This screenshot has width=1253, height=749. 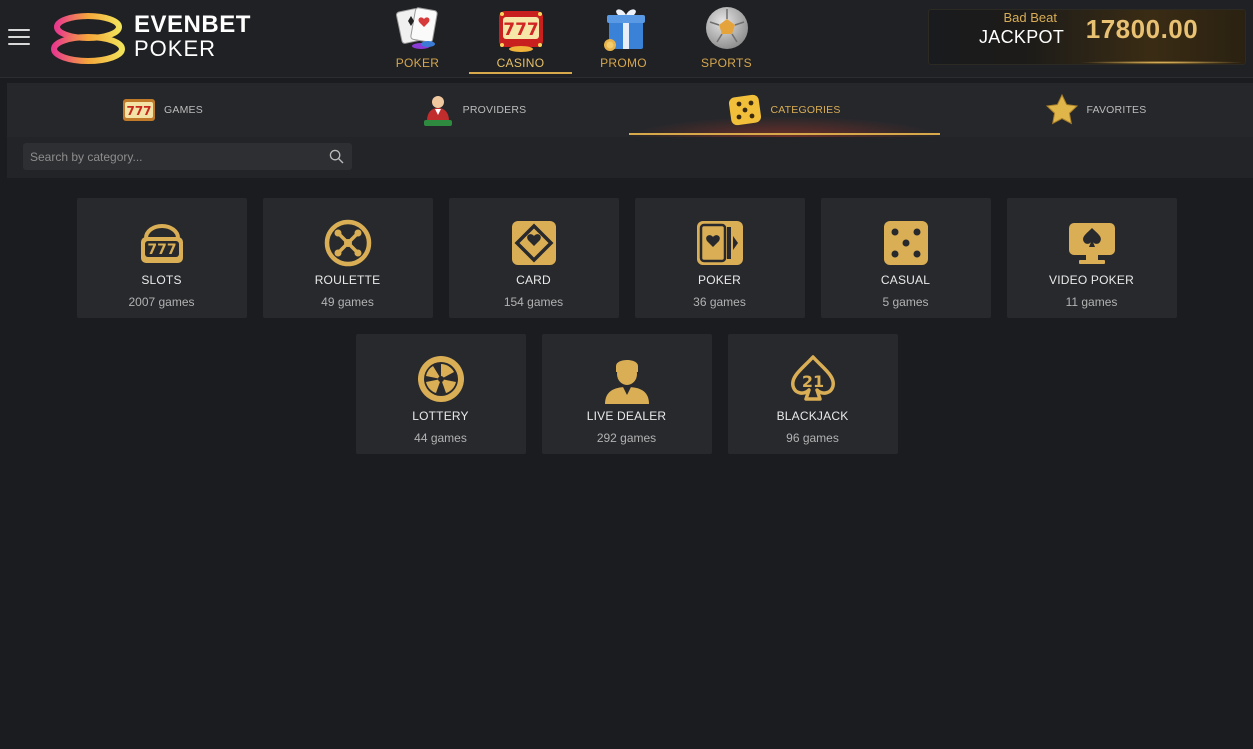 What do you see at coordinates (1091, 302) in the screenshot?
I see `category-count: 11 games` at bounding box center [1091, 302].